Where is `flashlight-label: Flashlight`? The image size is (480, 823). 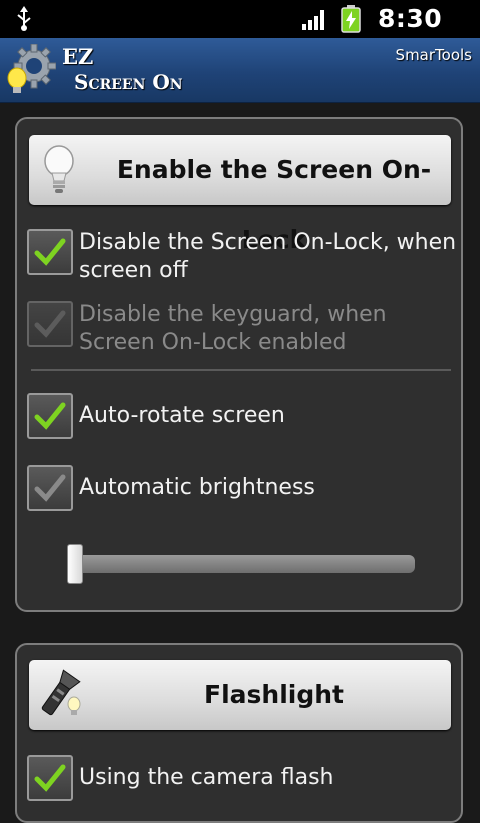
flashlight-label: Flashlight is located at coordinates (274, 694).